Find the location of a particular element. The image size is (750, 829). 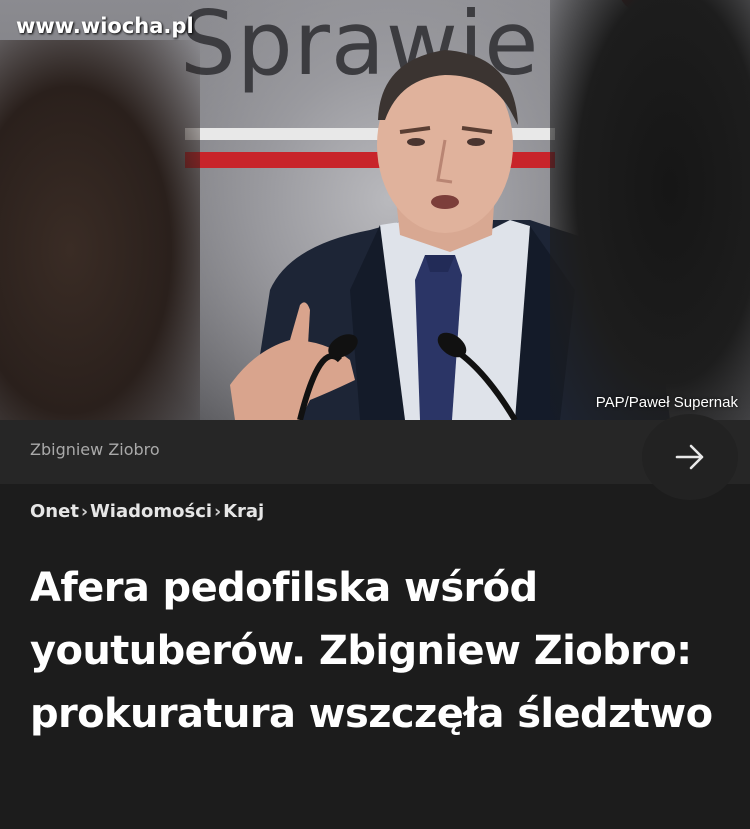

blurred-foreground-left is located at coordinates (100, 230).